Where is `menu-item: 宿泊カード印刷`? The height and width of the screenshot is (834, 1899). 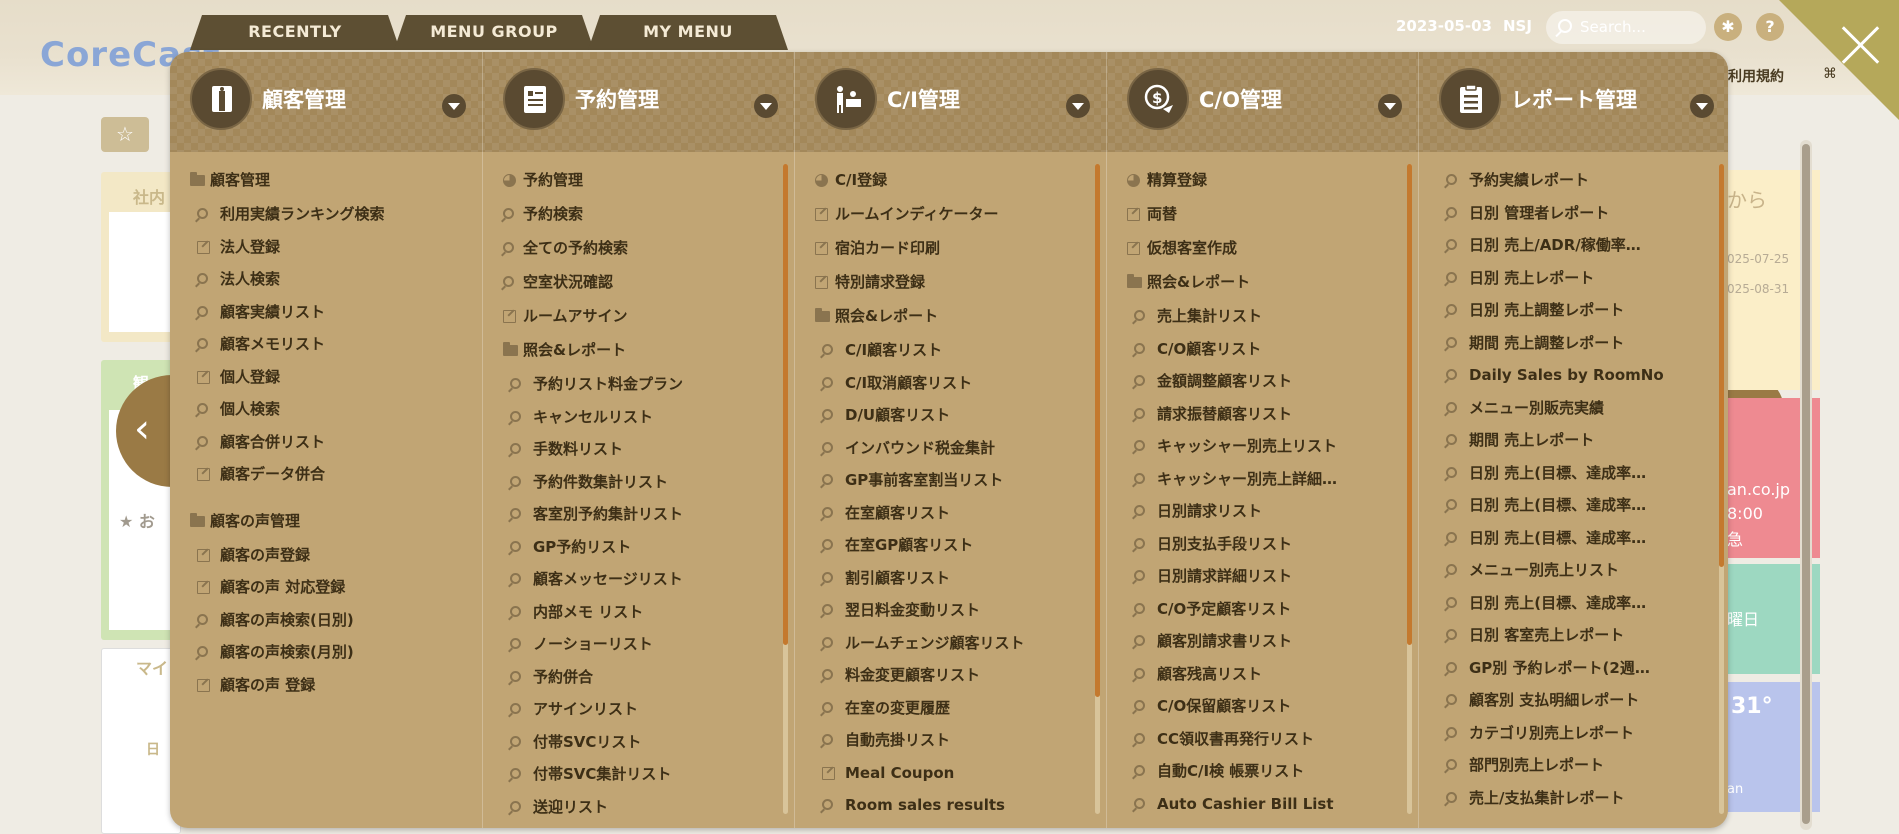
menu-item: 宿泊カード印刷 is located at coordinates (950, 249).